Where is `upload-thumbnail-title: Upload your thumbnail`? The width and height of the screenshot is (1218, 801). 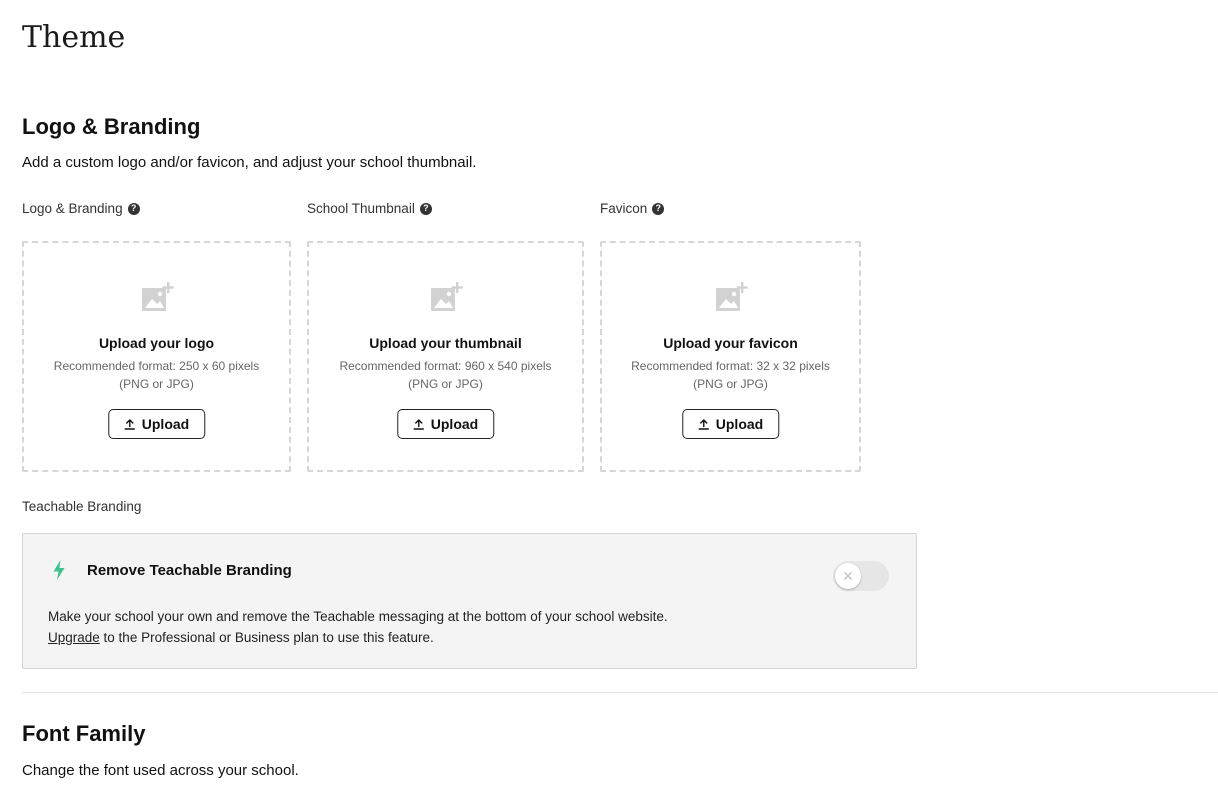 upload-thumbnail-title: Upload your thumbnail is located at coordinates (445, 343).